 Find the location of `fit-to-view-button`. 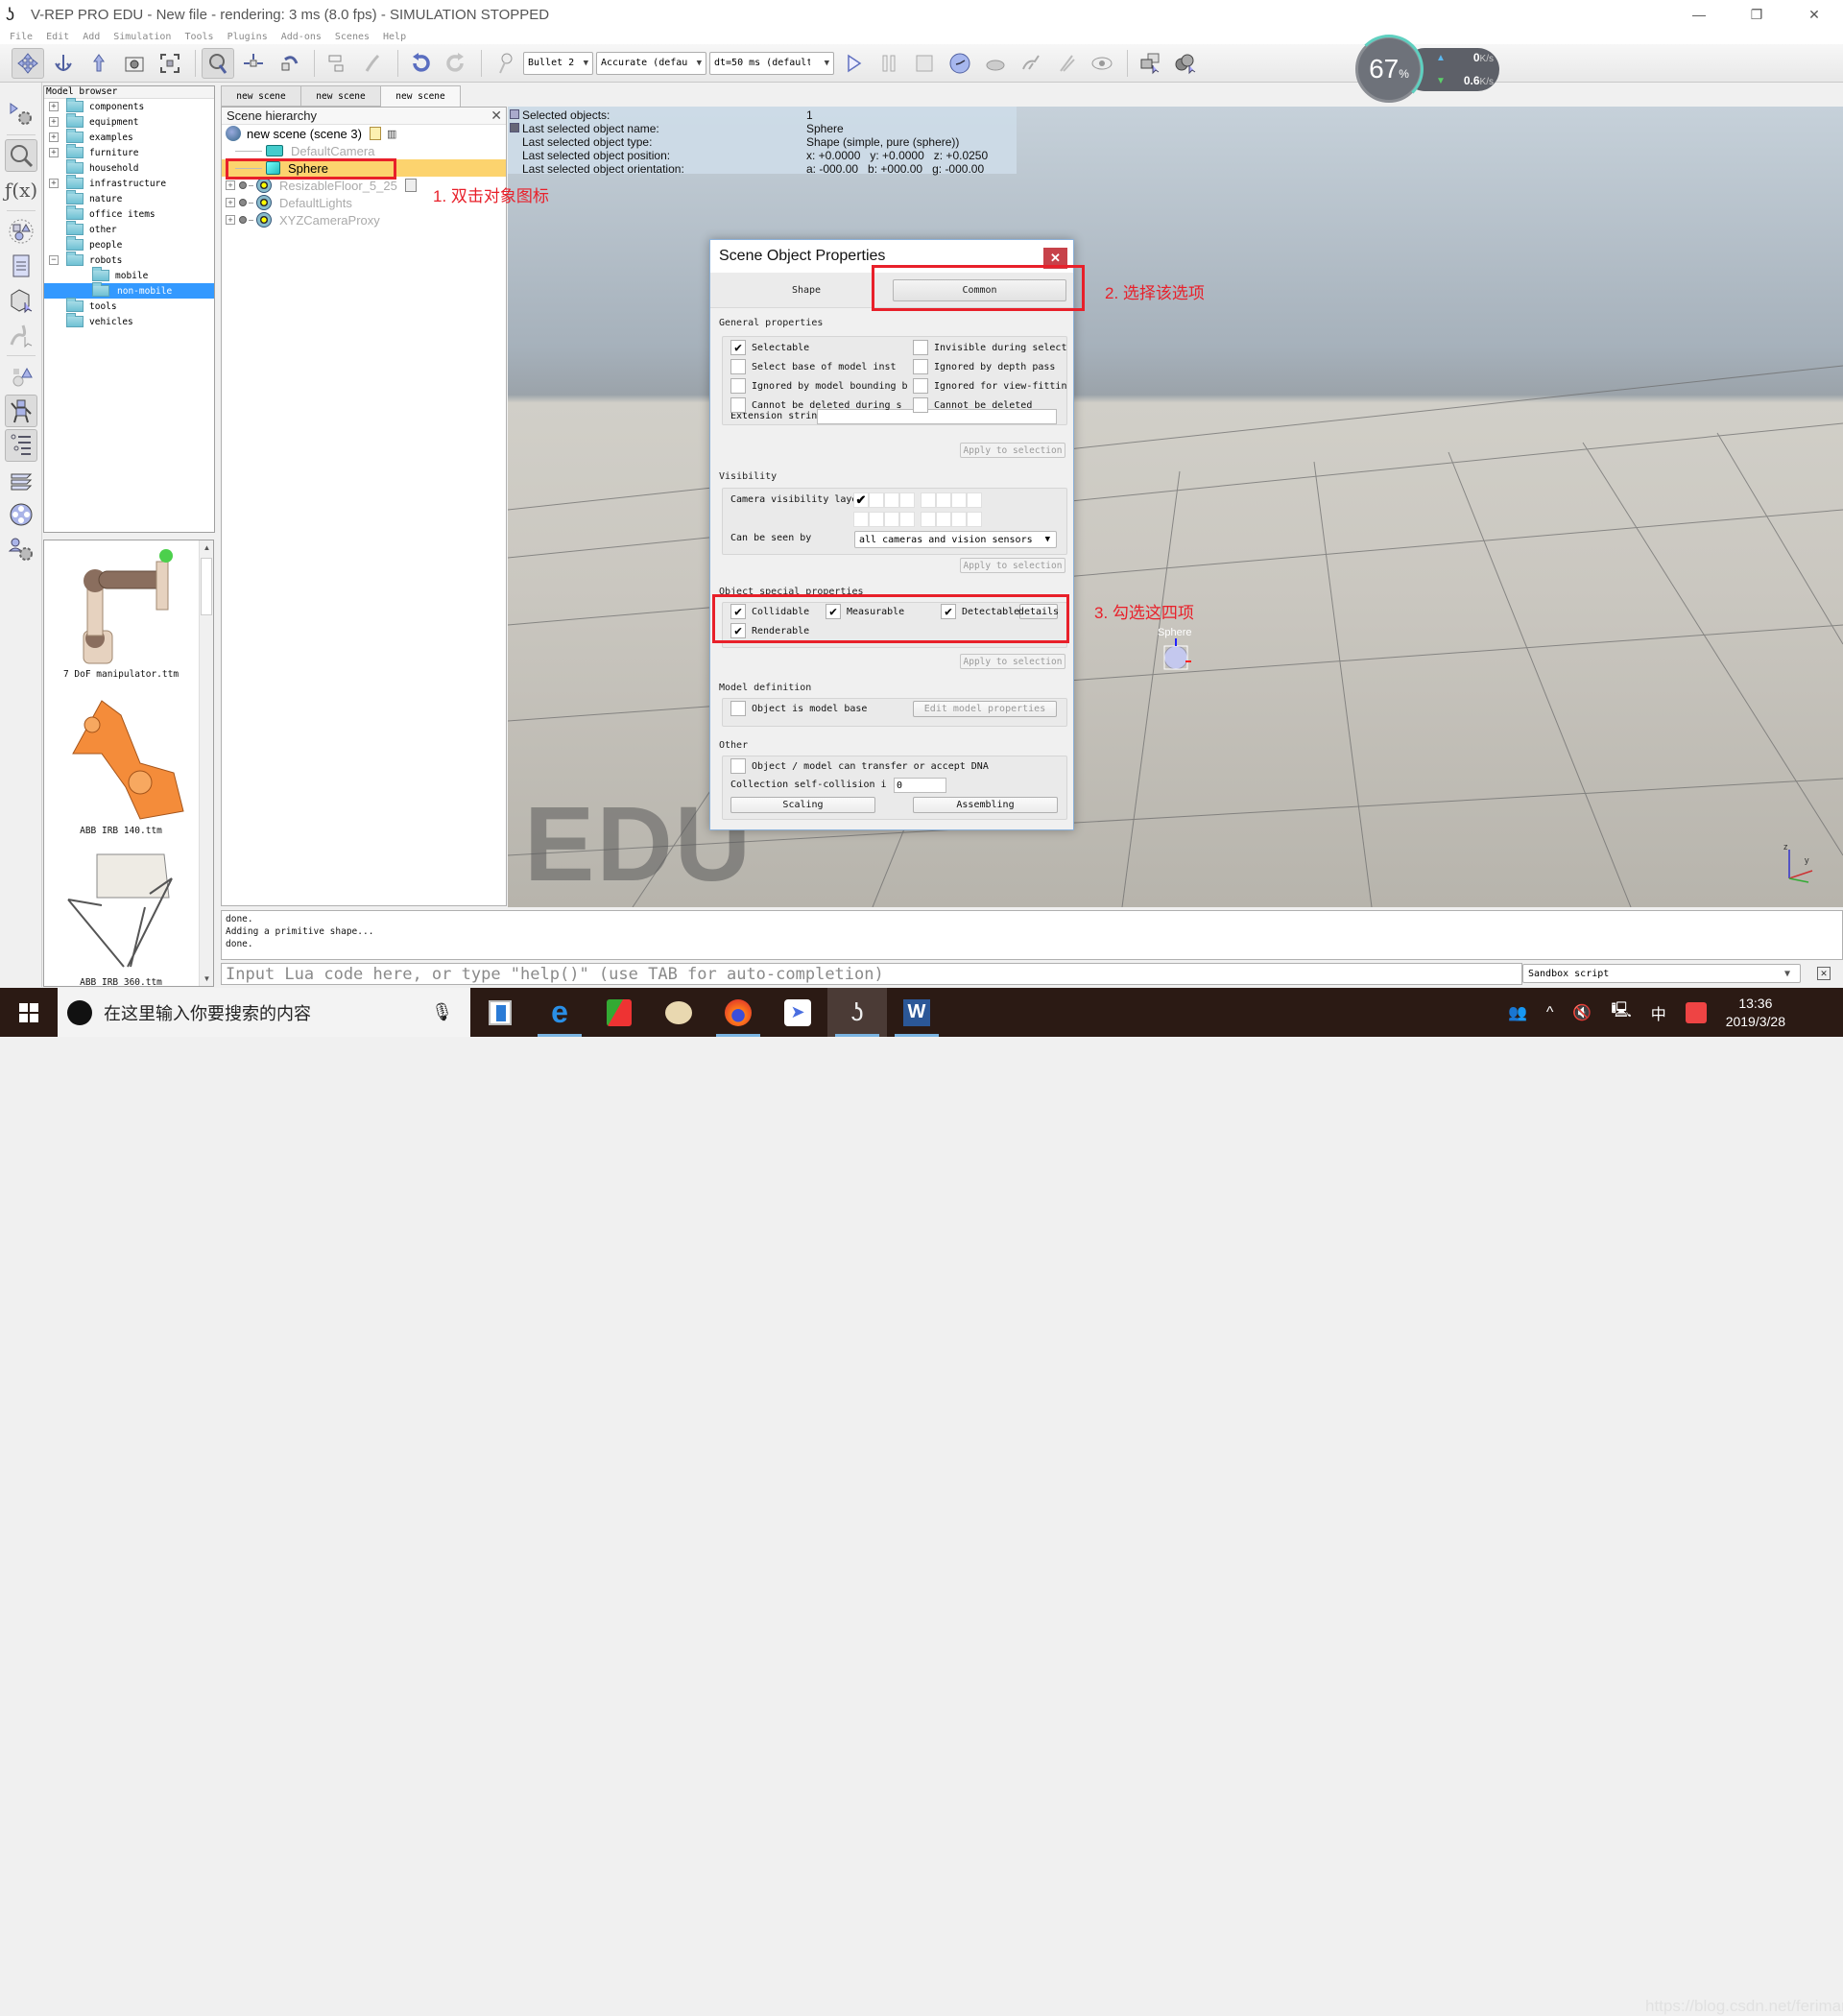

fit-to-view-button is located at coordinates (170, 64).